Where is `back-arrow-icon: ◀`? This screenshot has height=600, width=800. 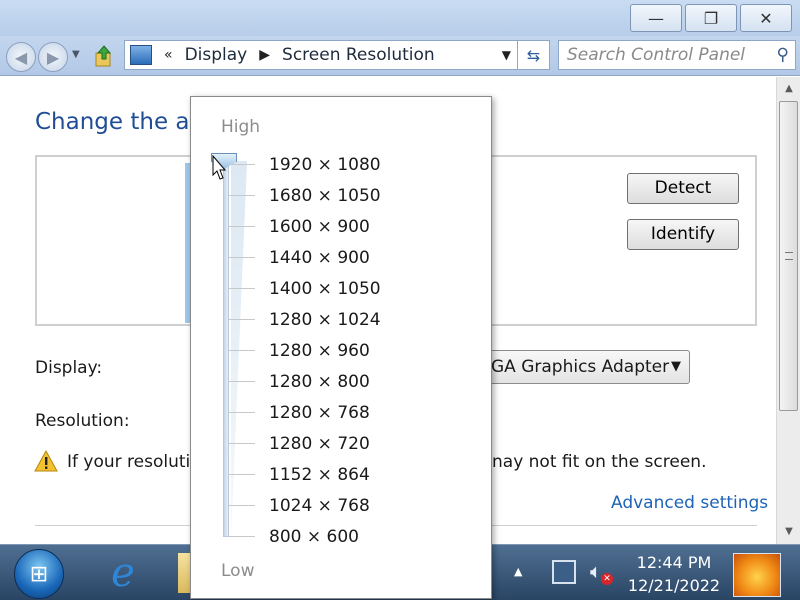 back-arrow-icon: ◀ is located at coordinates (21, 57).